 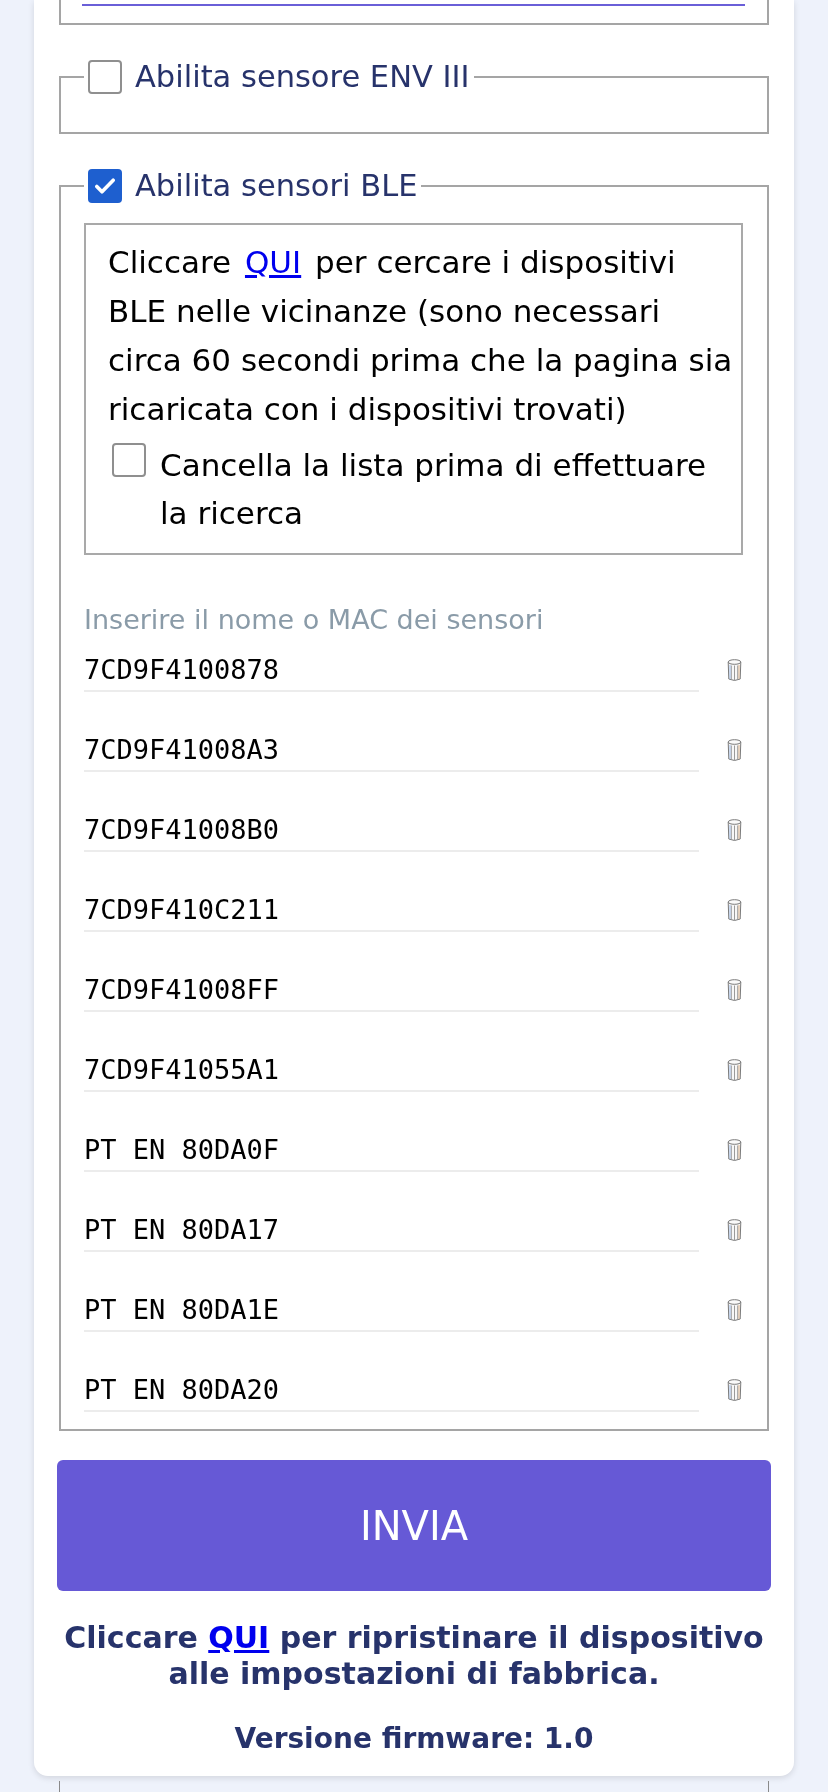 I want to click on sensor-input: 7CD9F4100878, so click(x=391, y=670).